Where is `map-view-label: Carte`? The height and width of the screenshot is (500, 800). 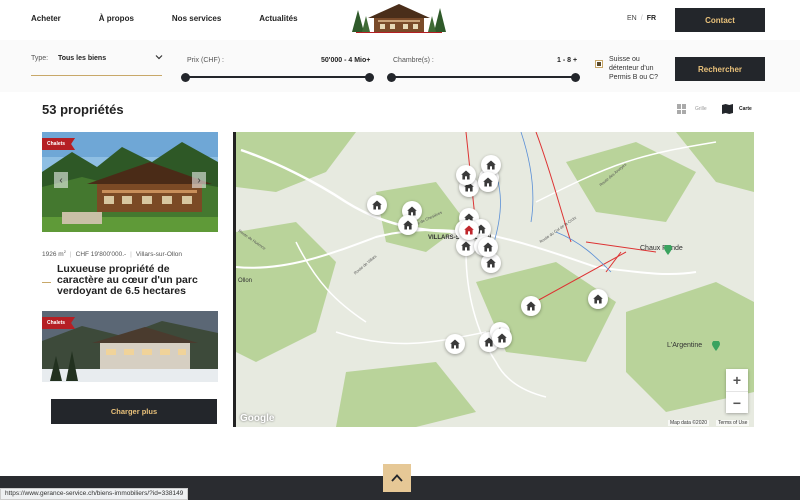 map-view-label: Carte is located at coordinates (745, 109).